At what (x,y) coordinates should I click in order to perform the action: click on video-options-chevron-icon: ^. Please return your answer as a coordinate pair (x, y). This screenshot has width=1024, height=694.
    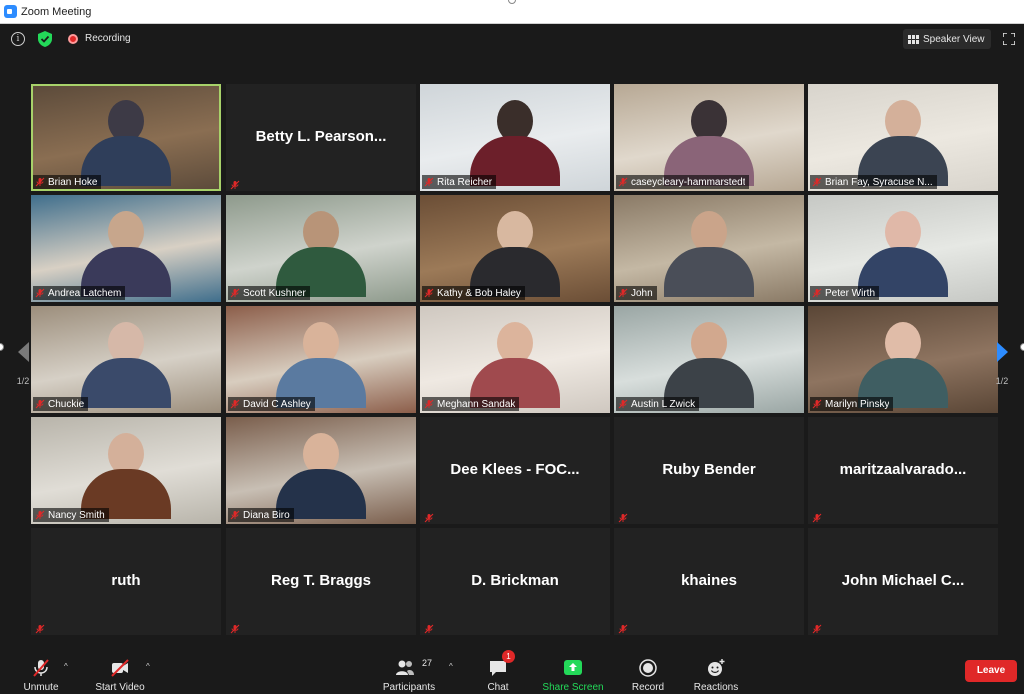
    Looking at the image, I should click on (148, 666).